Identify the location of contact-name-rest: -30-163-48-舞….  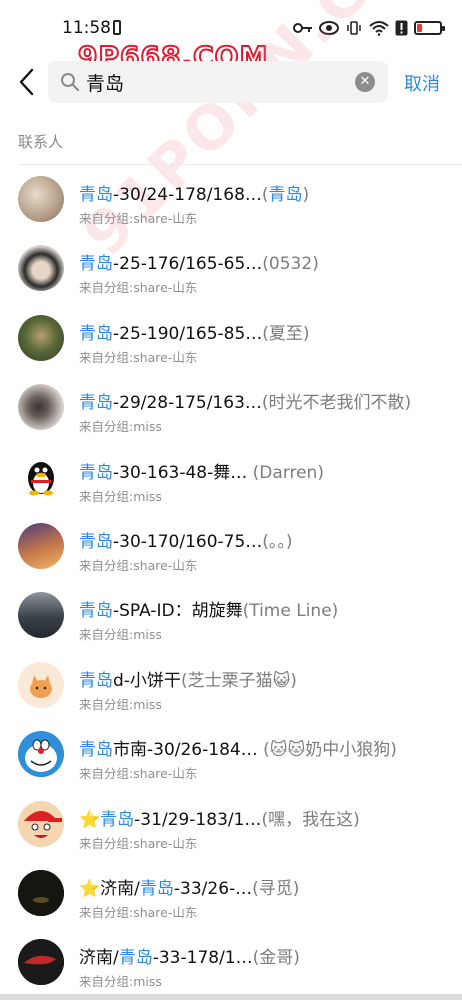
(180, 472).